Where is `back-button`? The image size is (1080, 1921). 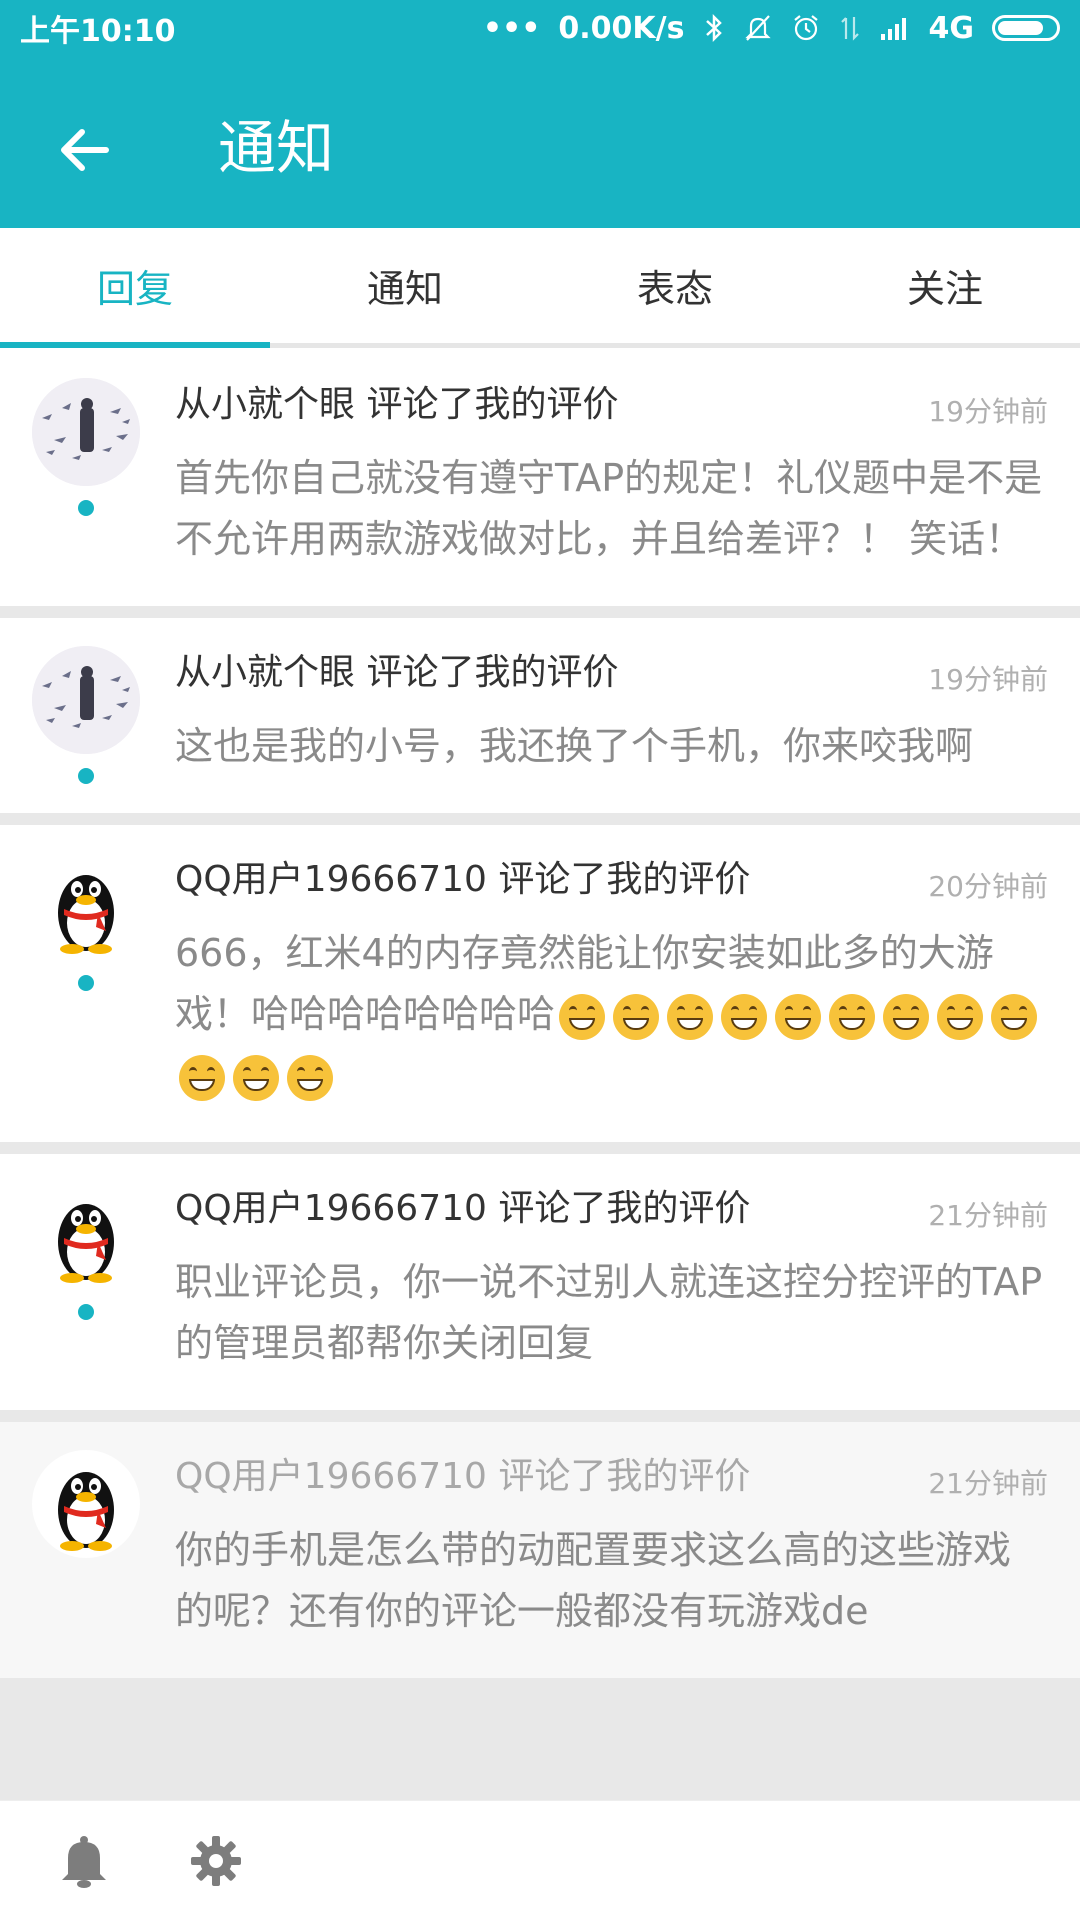
back-button is located at coordinates (84, 150).